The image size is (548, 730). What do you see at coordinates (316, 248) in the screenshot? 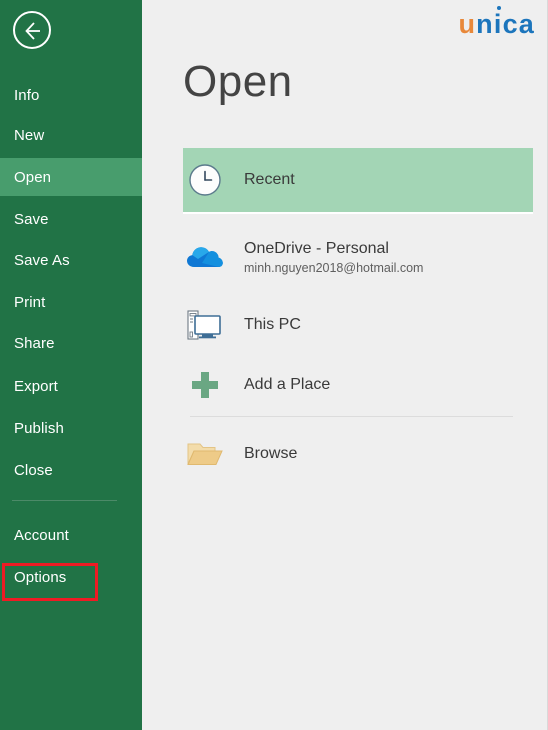
I see `place-label: OneDrive - Personal` at bounding box center [316, 248].